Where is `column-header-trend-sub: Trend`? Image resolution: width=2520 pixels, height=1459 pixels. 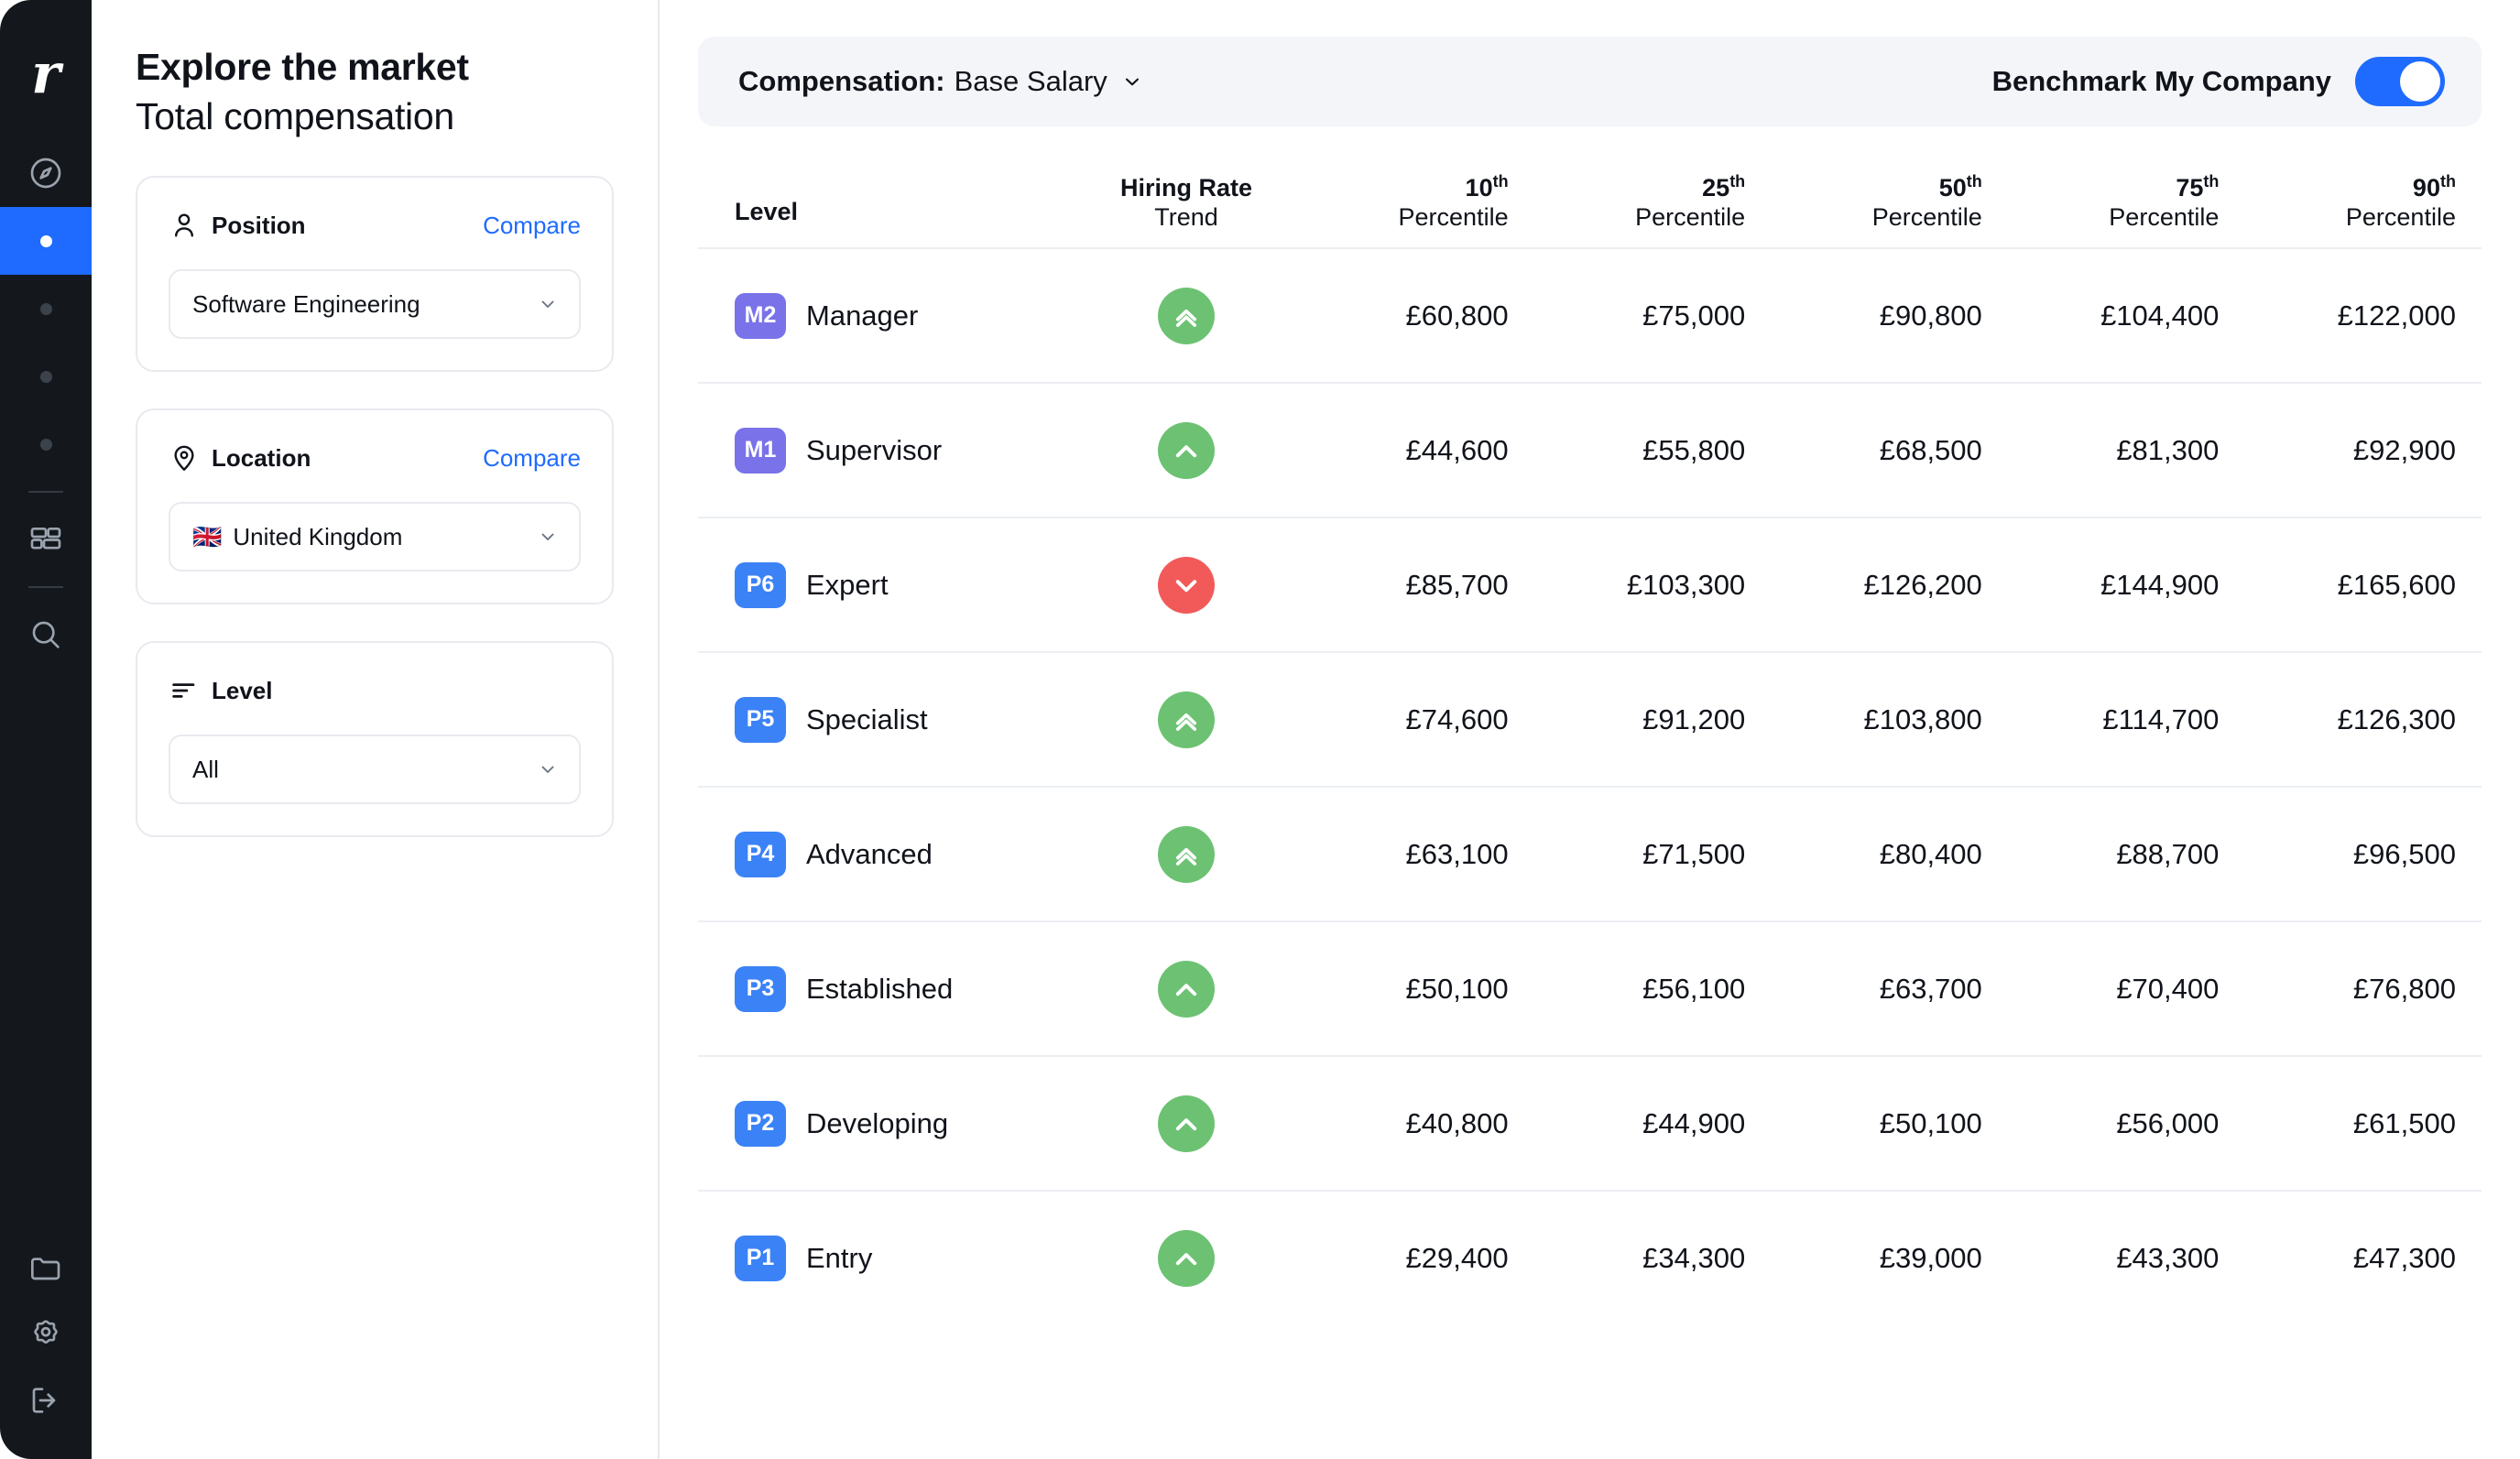 column-header-trend-sub: Trend is located at coordinates (1186, 217).